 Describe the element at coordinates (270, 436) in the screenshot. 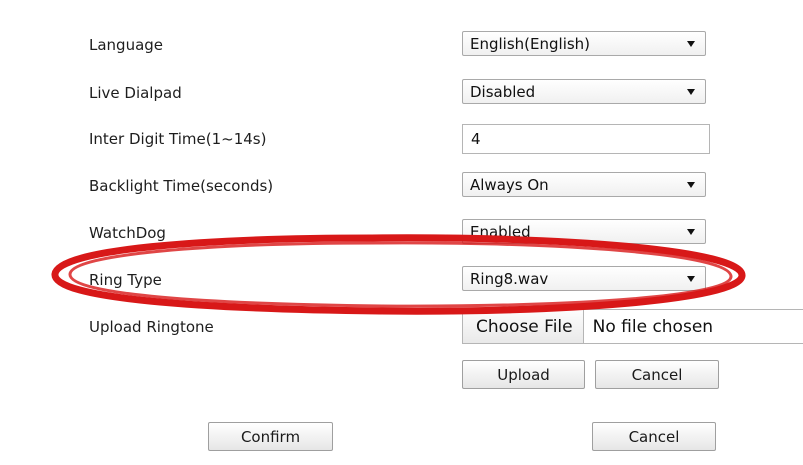

I see `confirm-button: Confirm` at that location.